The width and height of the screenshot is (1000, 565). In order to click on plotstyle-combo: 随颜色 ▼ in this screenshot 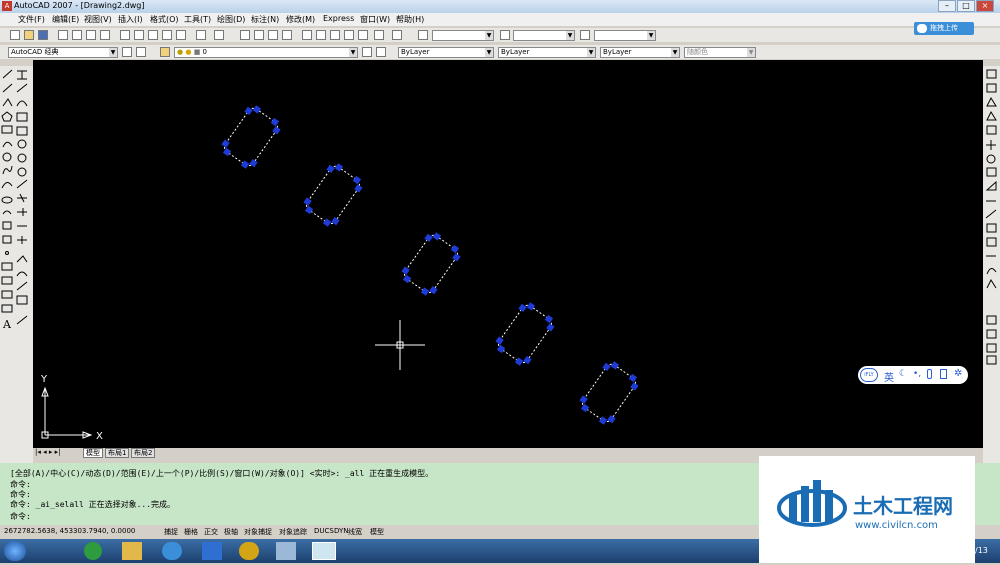, I will do `click(720, 52)`.